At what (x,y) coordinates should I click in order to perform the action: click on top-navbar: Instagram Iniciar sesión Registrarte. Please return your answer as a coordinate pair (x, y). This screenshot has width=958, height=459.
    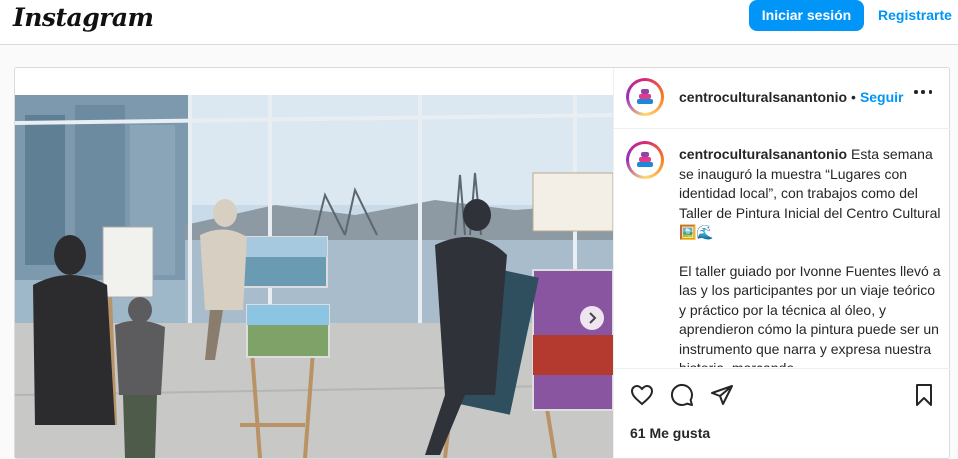
    Looking at the image, I should click on (479, 22).